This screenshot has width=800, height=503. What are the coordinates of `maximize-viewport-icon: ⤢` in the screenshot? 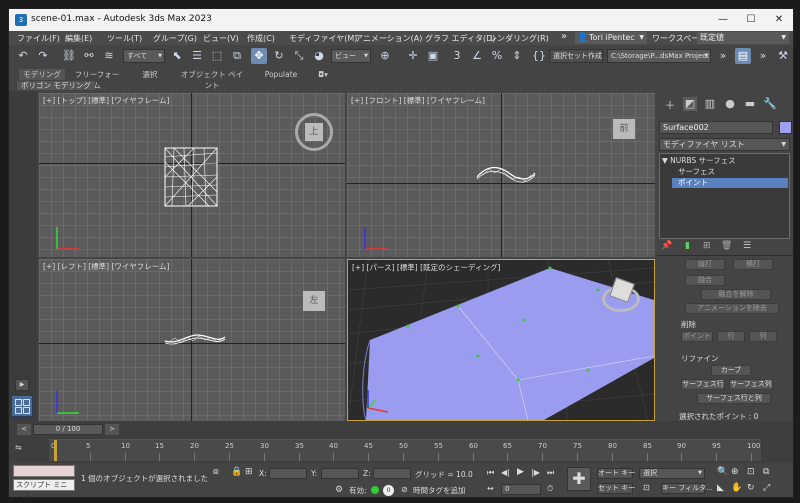 It's located at (766, 488).